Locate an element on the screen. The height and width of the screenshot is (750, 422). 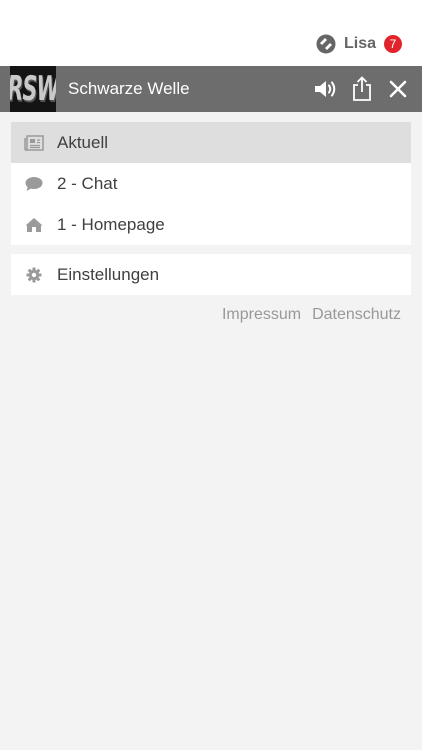
settings-panel: Einstellungen is located at coordinates (211, 274).